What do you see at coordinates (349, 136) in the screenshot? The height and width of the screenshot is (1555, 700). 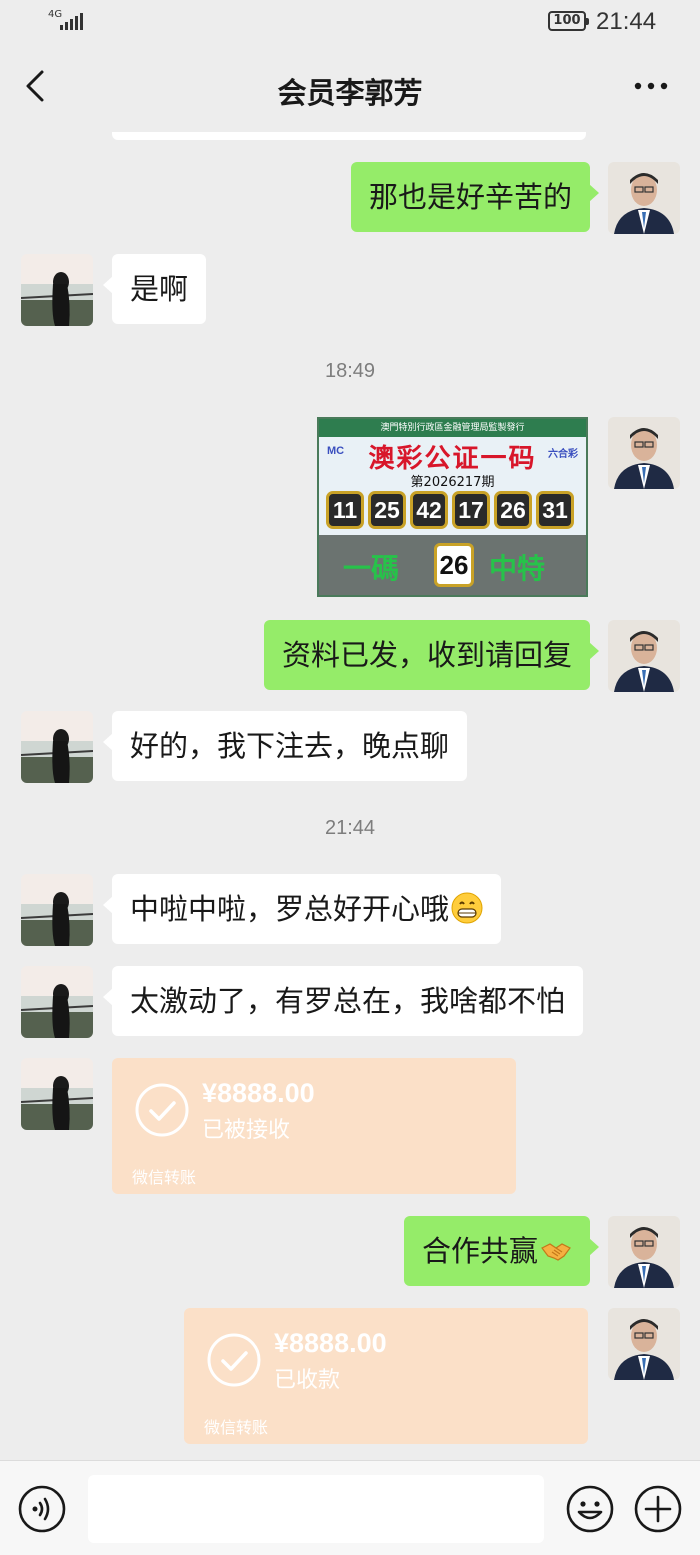 I see `previous-bubble-edge` at bounding box center [349, 136].